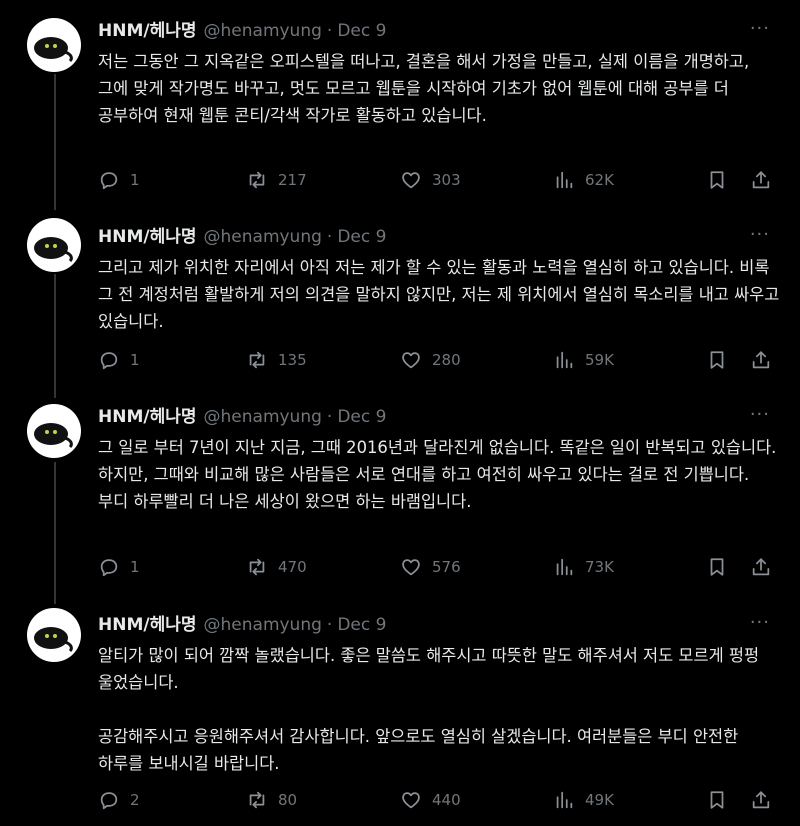 The width and height of the screenshot is (800, 826). What do you see at coordinates (583, 360) in the screenshot?
I see `views-button: 59K` at bounding box center [583, 360].